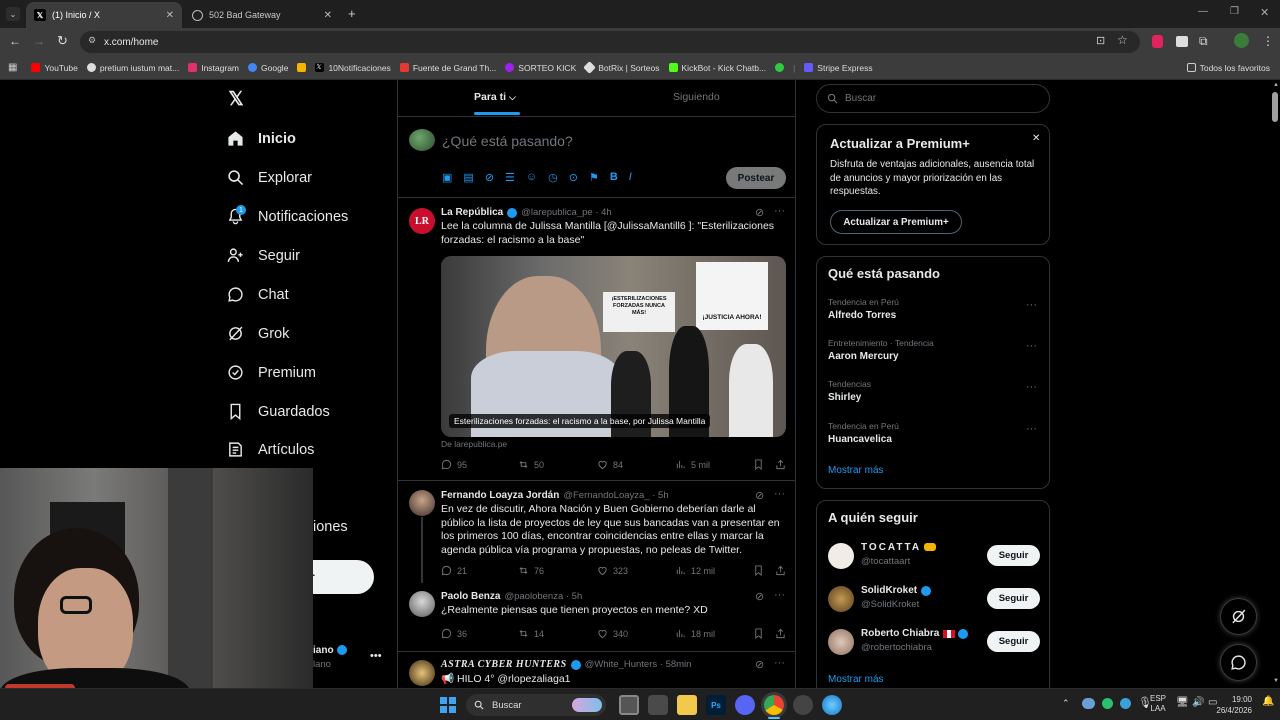  Describe the element at coordinates (629, 705) in the screenshot. I see `task-view-icon` at that location.